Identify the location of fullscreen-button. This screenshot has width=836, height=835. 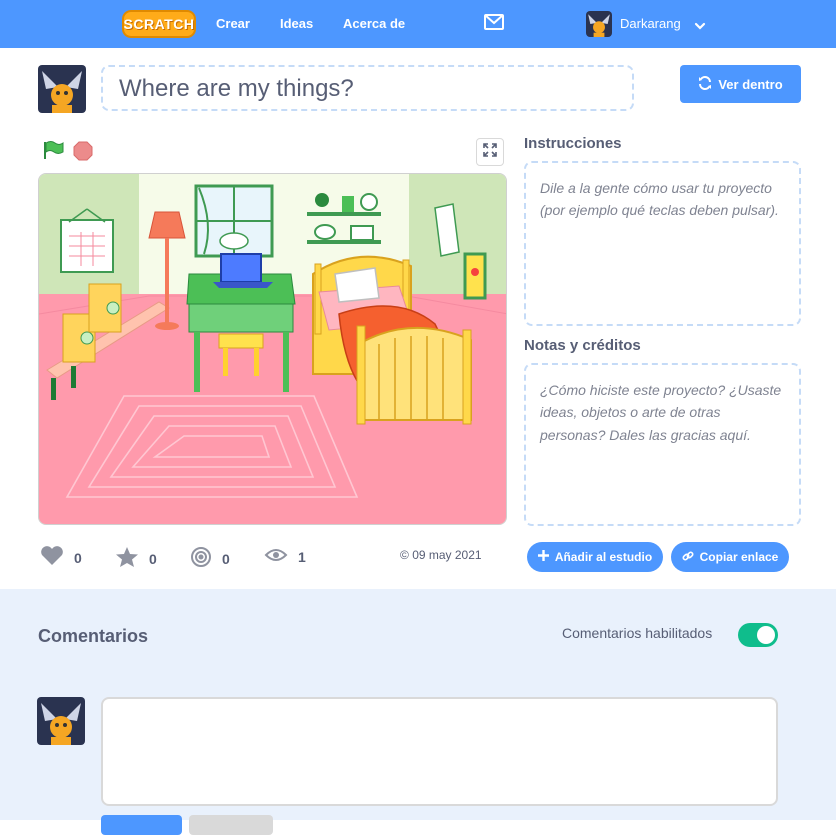
(490, 152).